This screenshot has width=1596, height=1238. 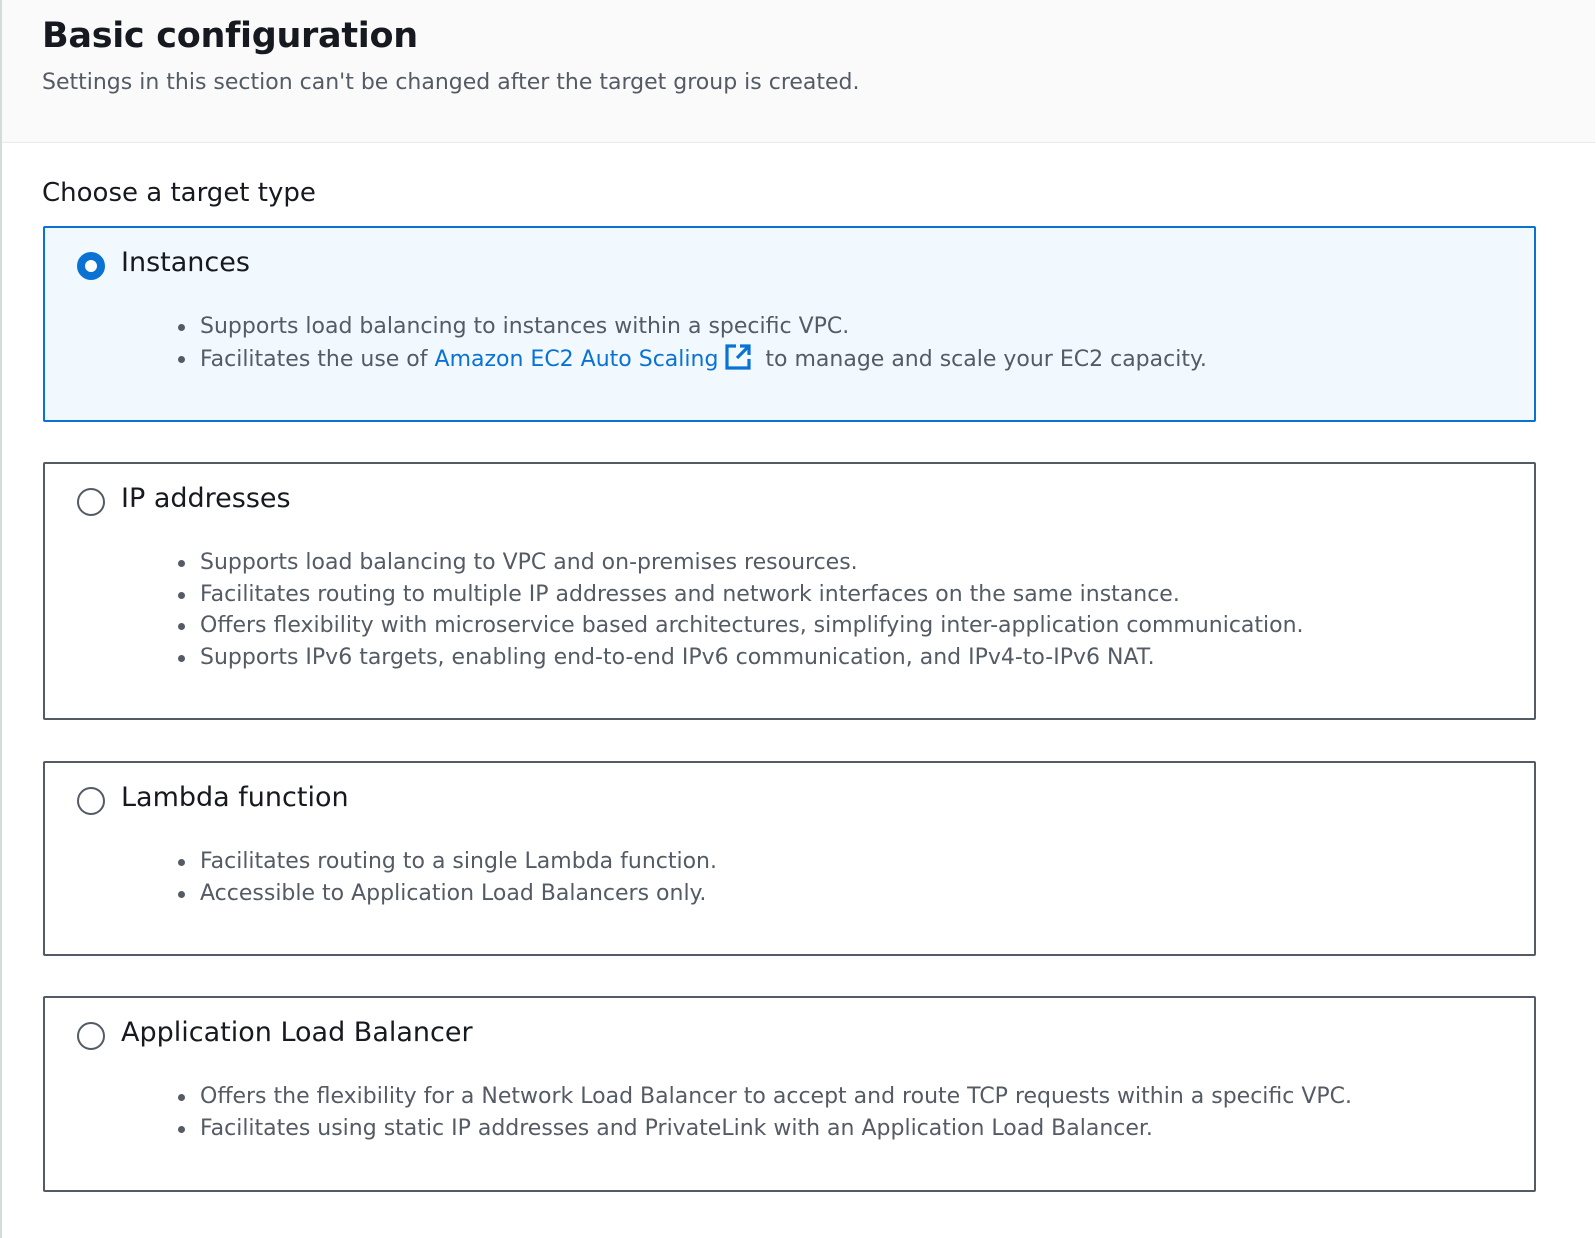 What do you see at coordinates (185, 262) in the screenshot?
I see `option-title-instances: Instances` at bounding box center [185, 262].